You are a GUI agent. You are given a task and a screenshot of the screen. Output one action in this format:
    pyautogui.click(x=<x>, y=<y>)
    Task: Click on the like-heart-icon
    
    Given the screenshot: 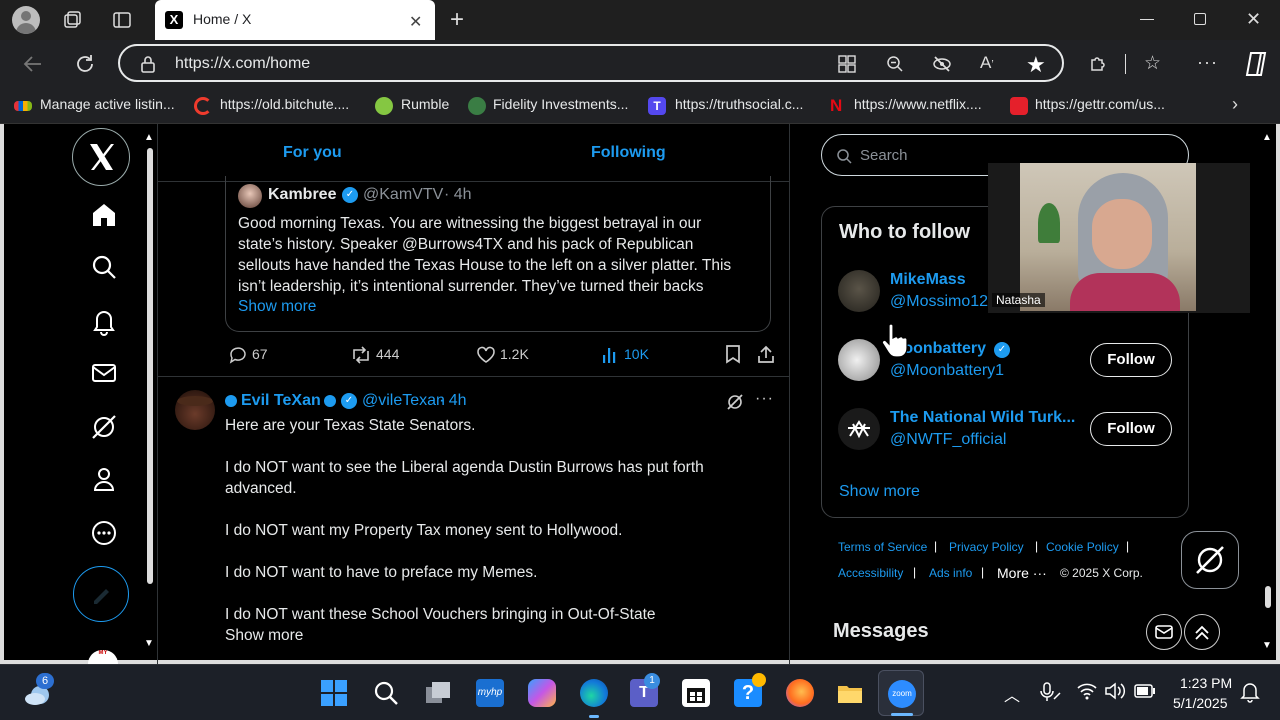 What is the action you would take?
    pyautogui.click(x=486, y=355)
    